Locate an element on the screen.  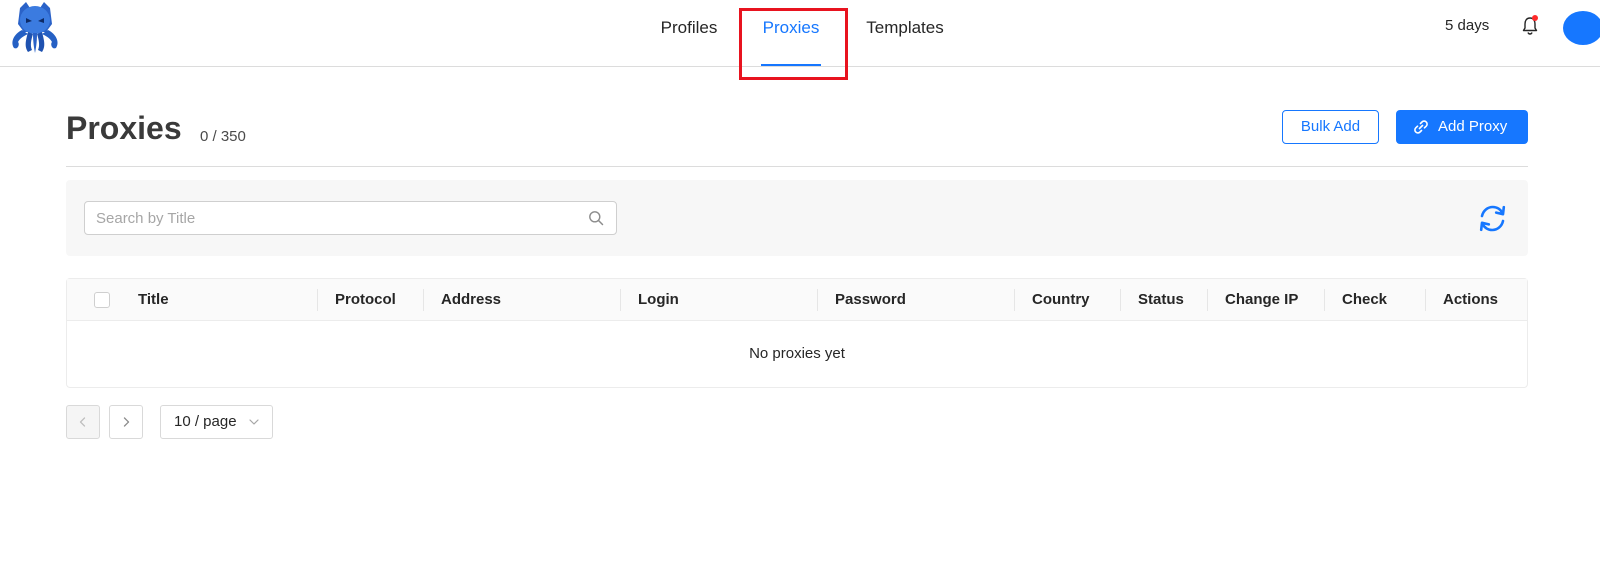
chevron-right-icon is located at coordinates (126, 422).